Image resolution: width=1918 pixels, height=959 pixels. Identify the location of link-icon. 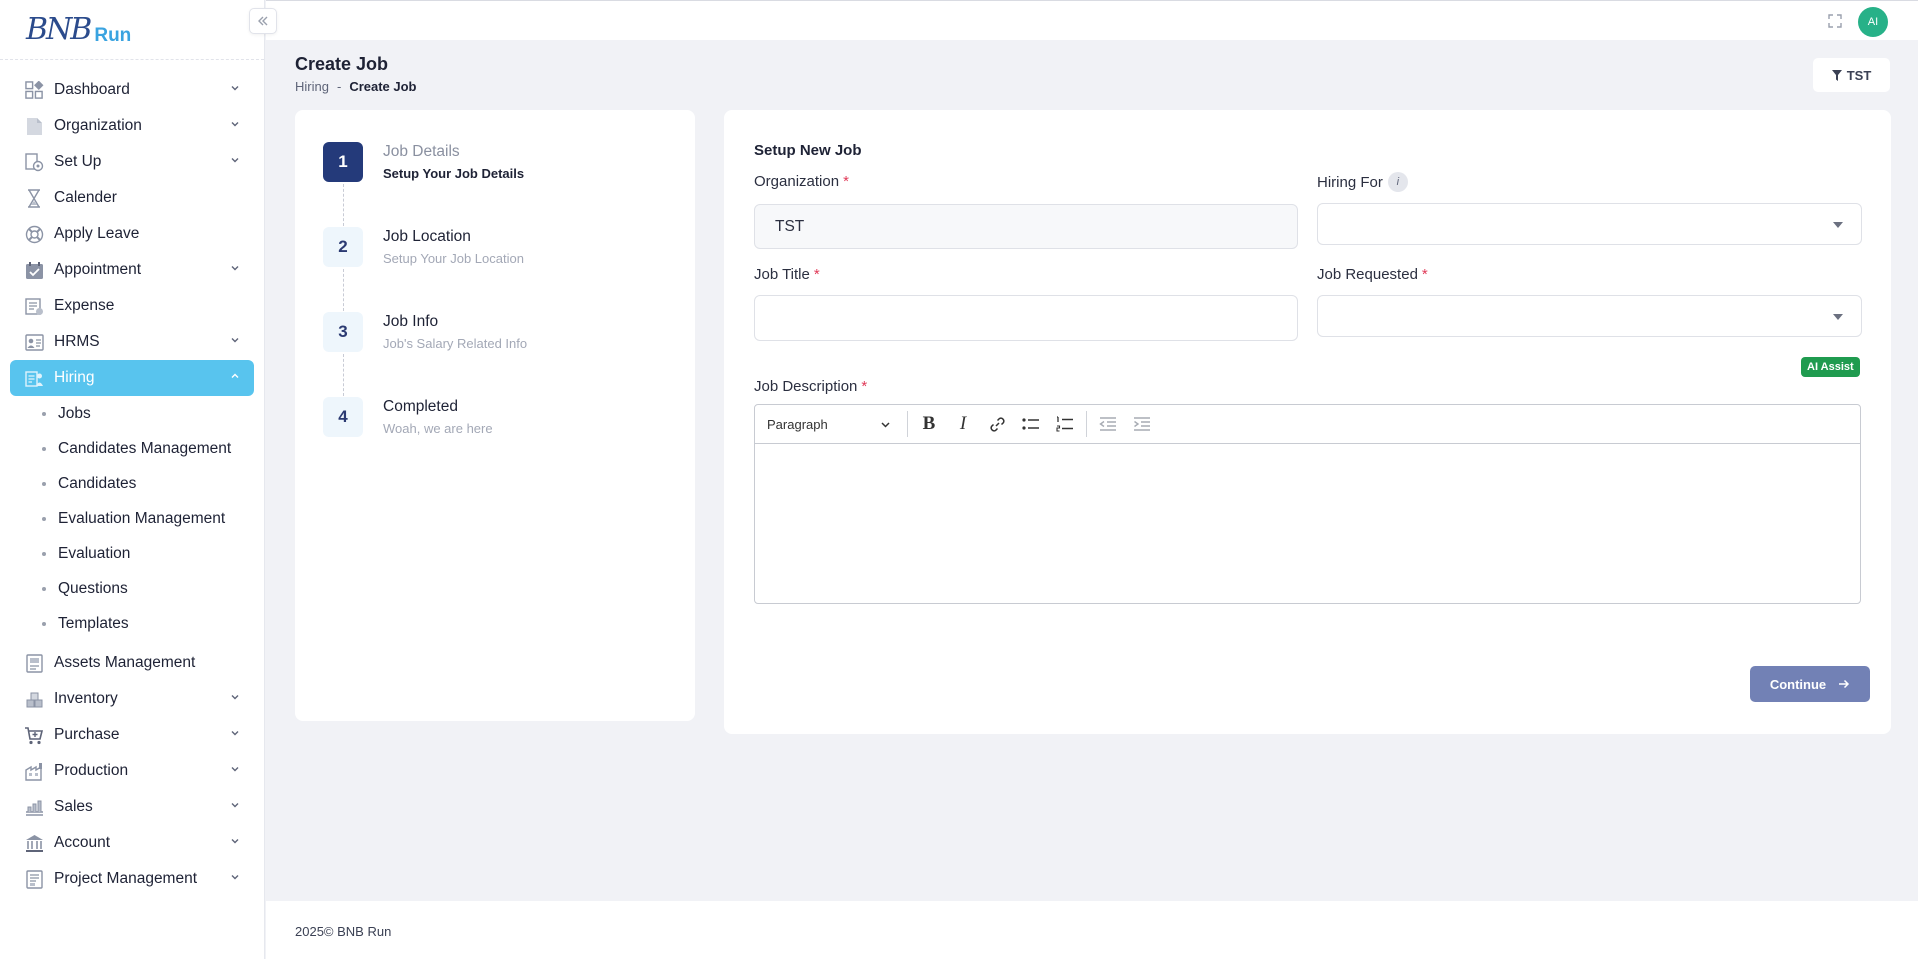
(997, 424).